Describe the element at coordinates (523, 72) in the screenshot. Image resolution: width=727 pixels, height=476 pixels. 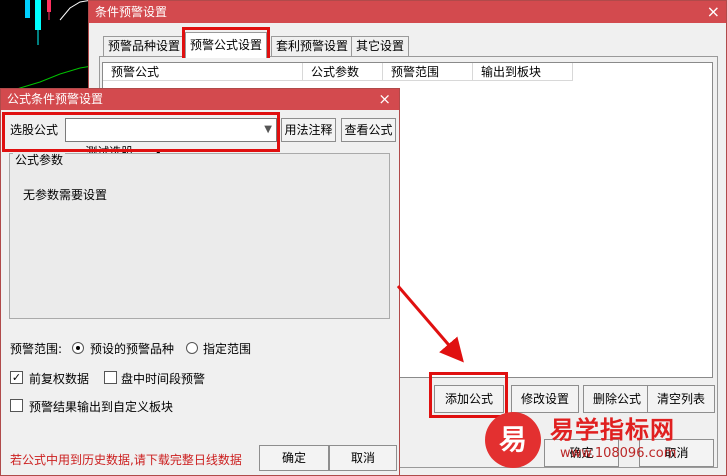
I see `column-header-output-block: 输出到板块` at that location.